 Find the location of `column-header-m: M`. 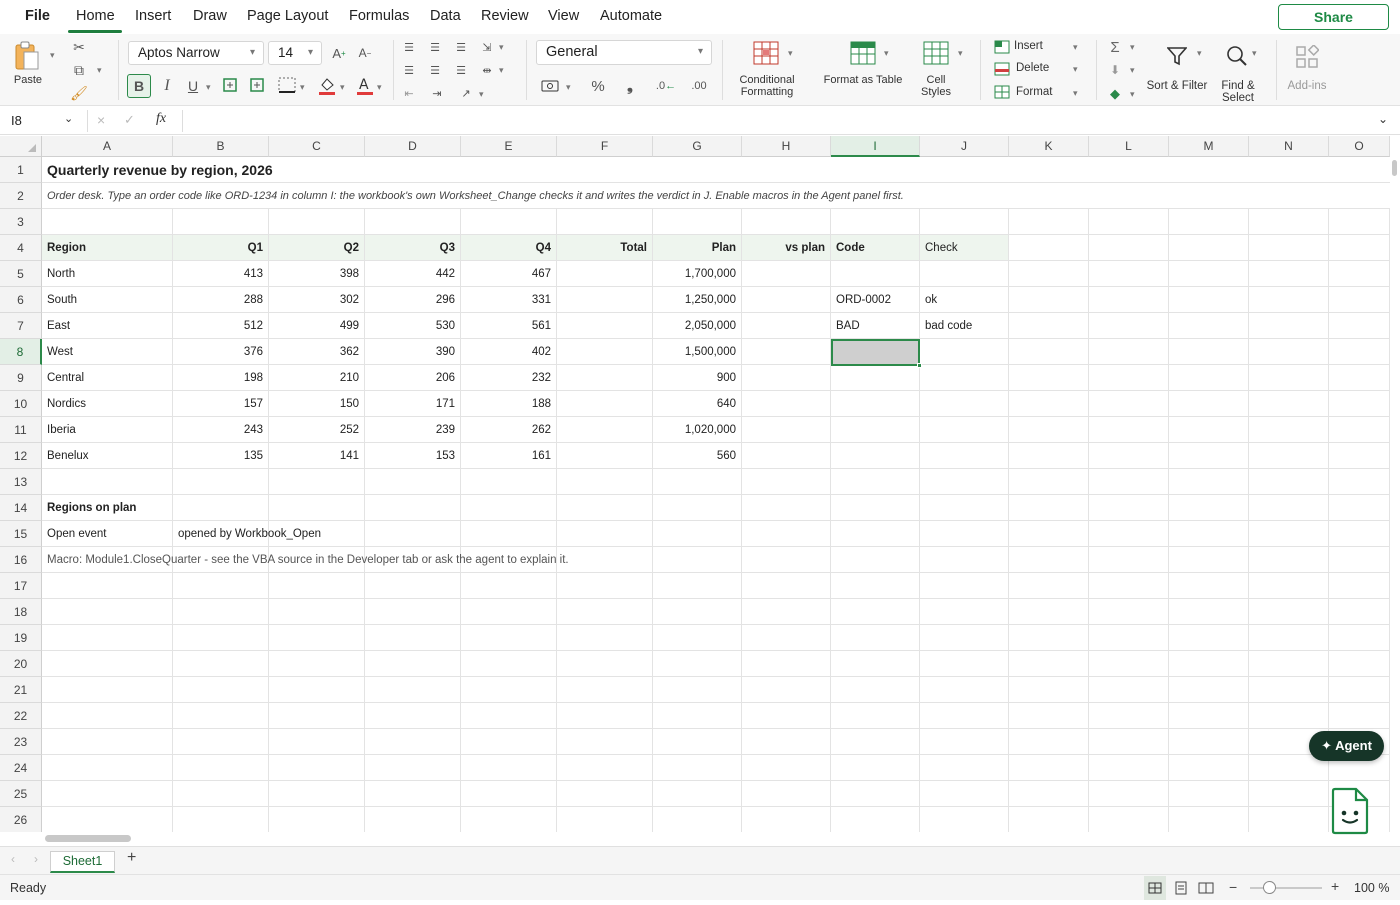

column-header-m: M is located at coordinates (1209, 146).